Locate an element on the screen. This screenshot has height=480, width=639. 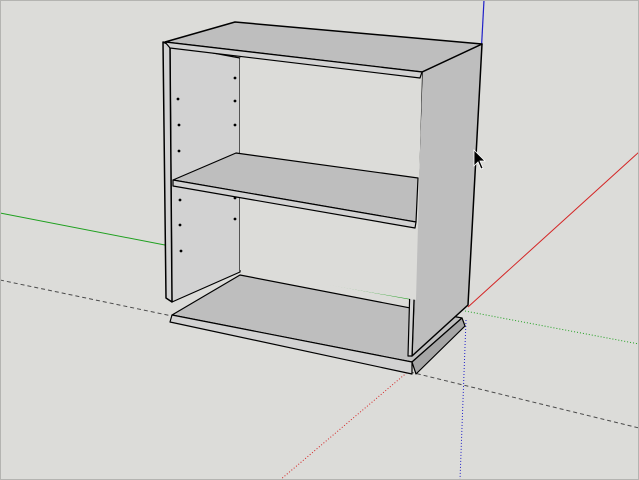
red-axis-dotted is located at coordinates (345, 424).